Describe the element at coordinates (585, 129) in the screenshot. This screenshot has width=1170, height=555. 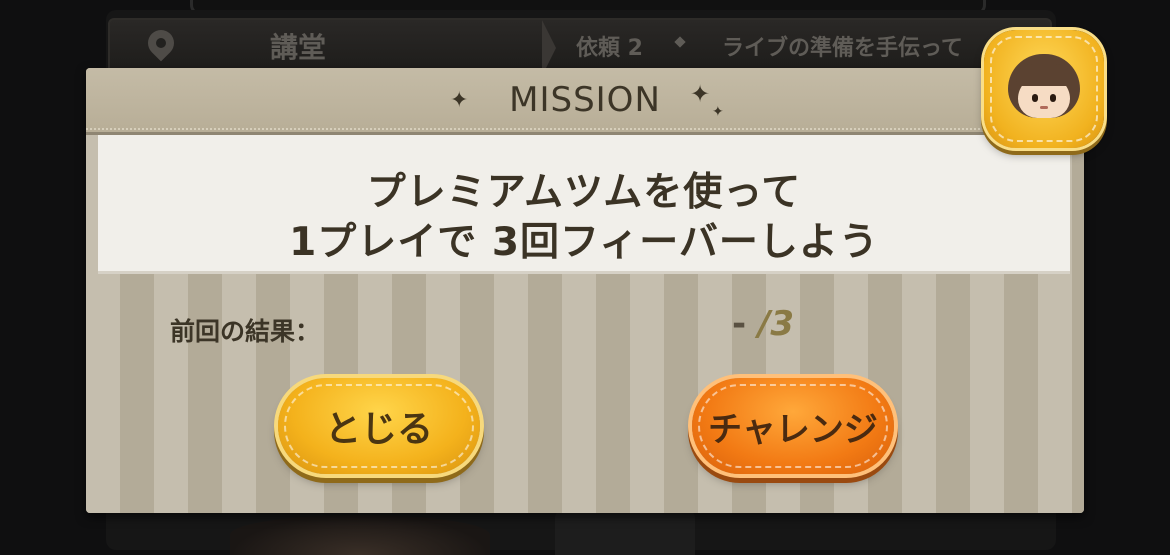
I see `header-stitch` at that location.